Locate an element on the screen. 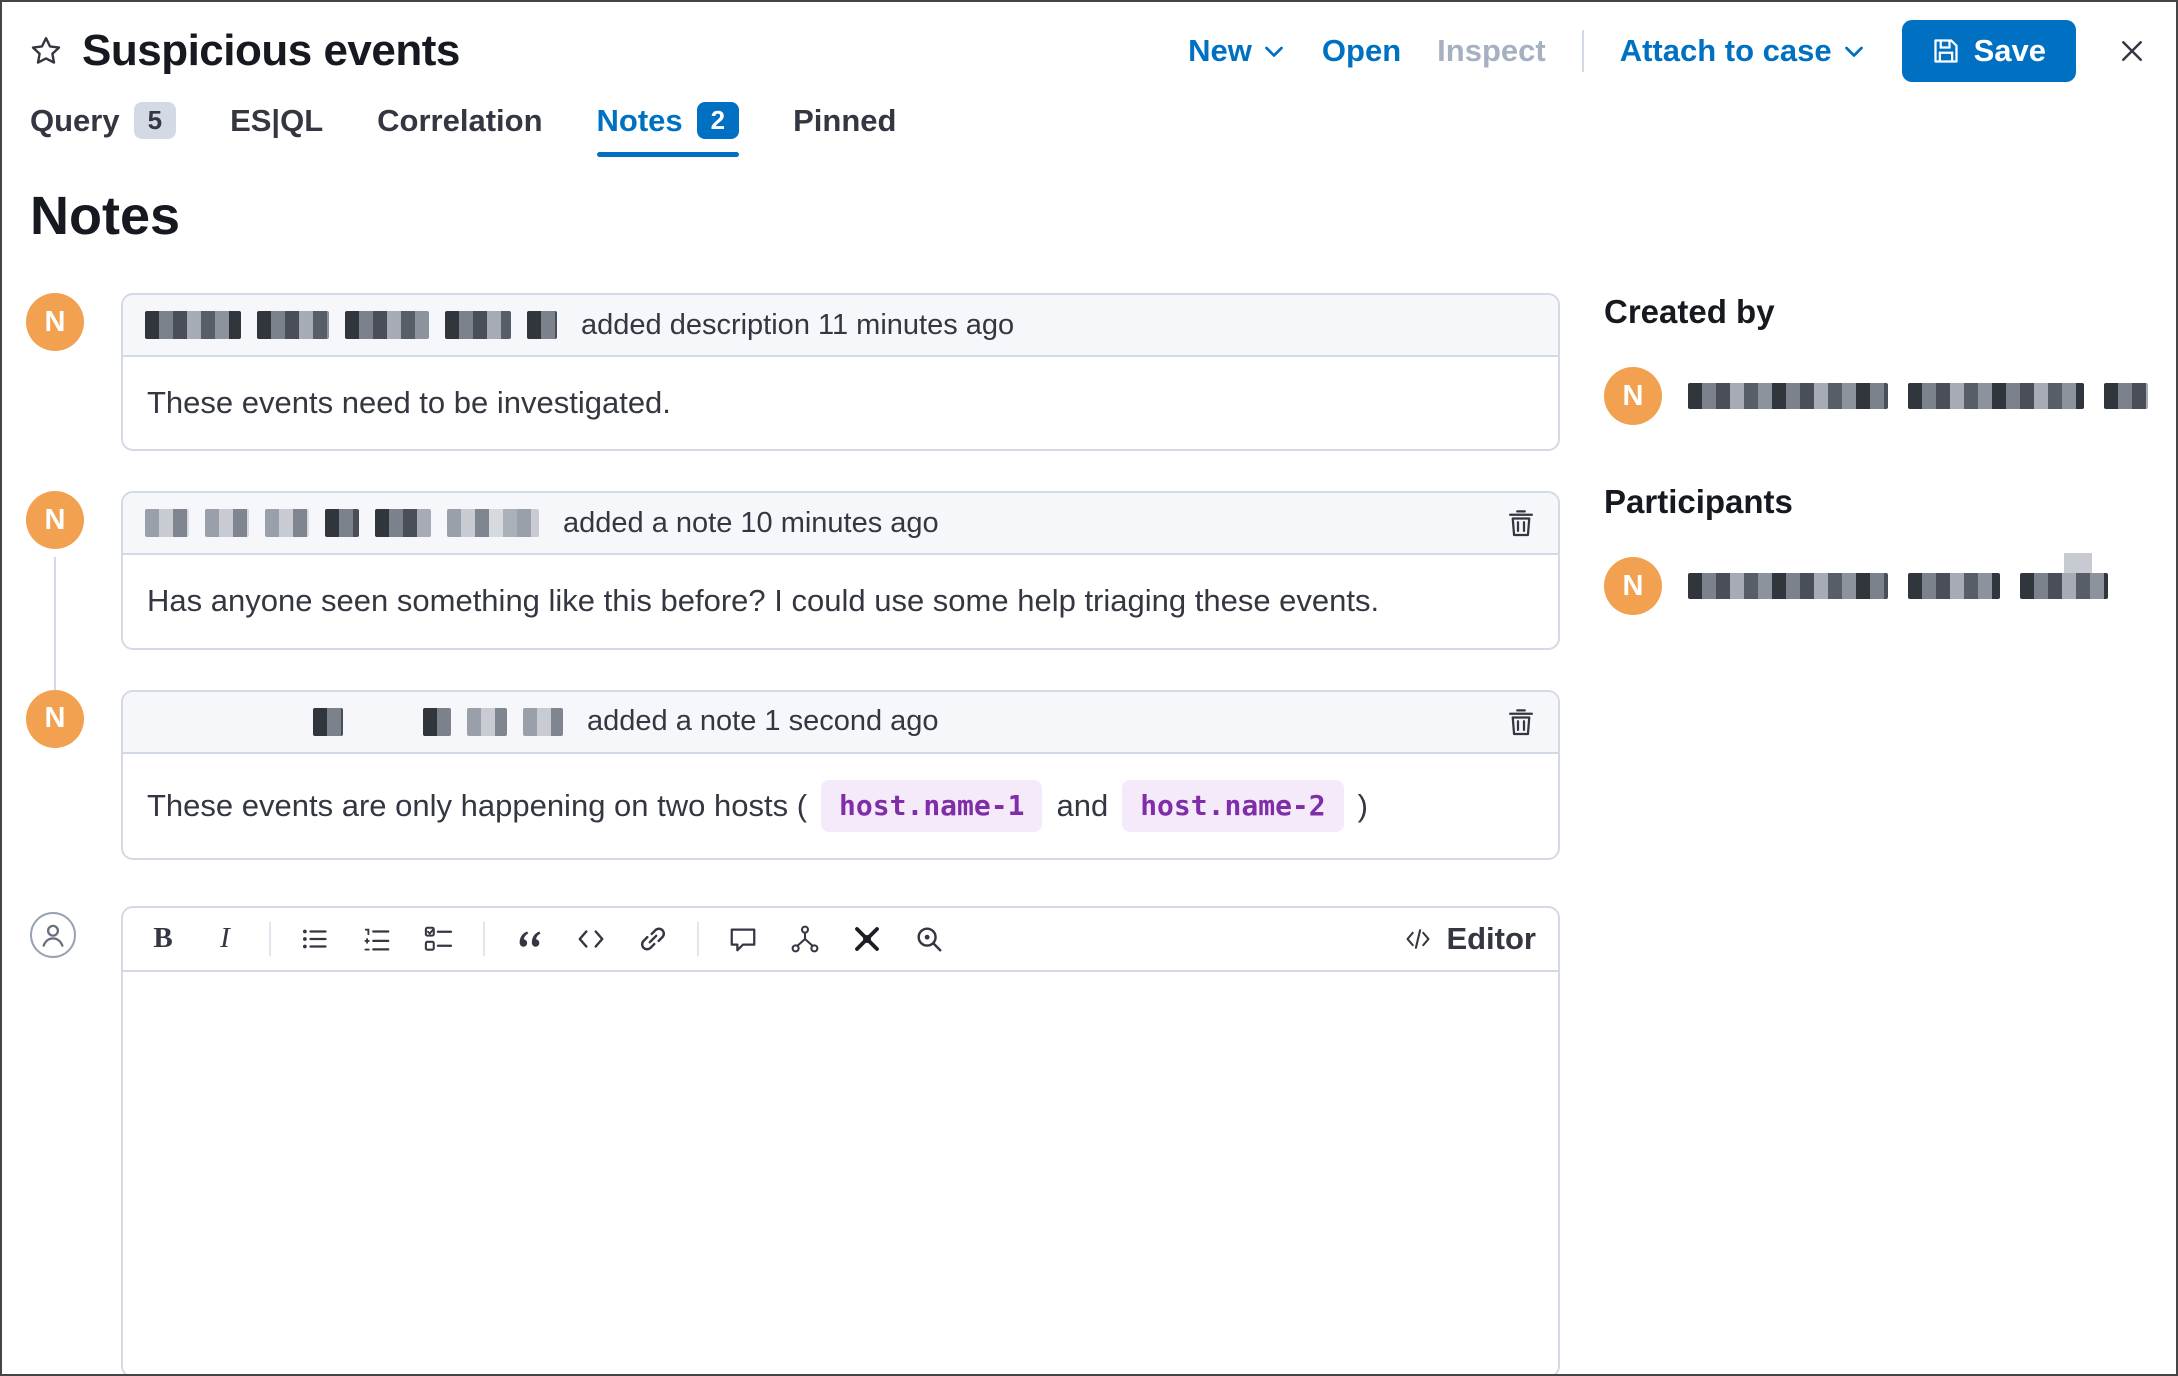 The width and height of the screenshot is (2178, 1376). favorite-star-icon is located at coordinates (46, 51).